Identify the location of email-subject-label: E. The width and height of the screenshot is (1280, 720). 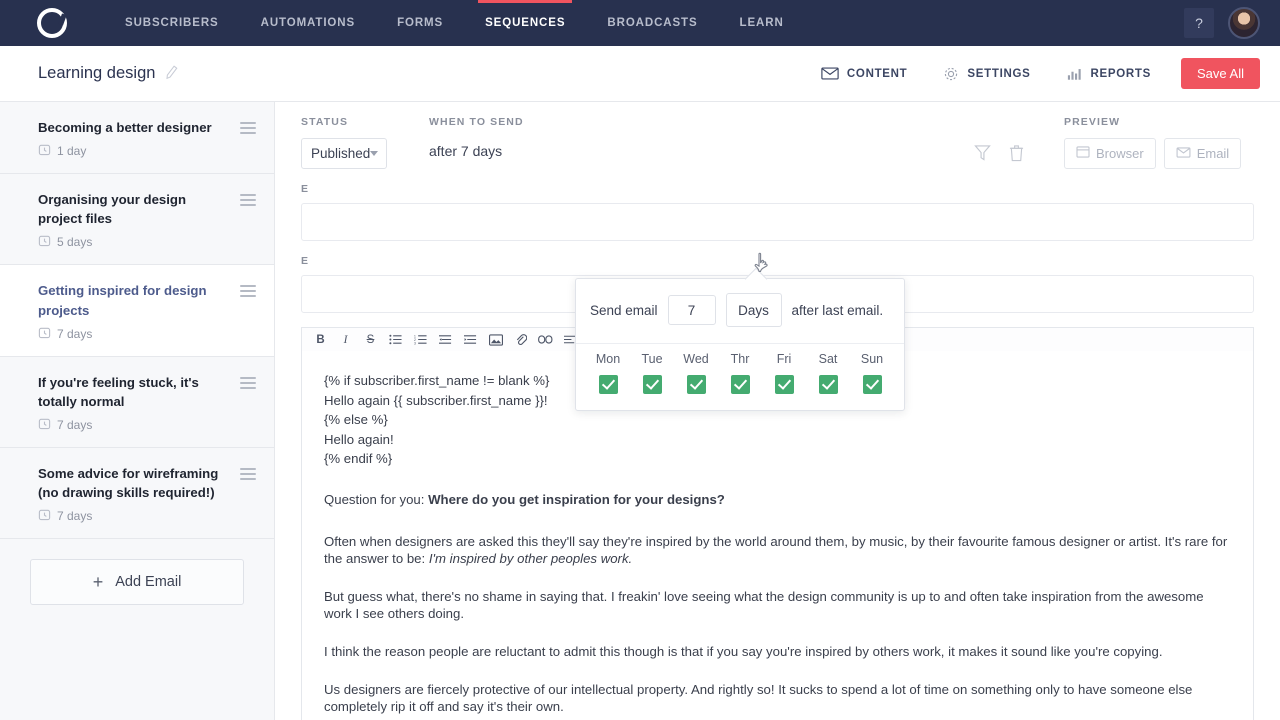
(305, 189).